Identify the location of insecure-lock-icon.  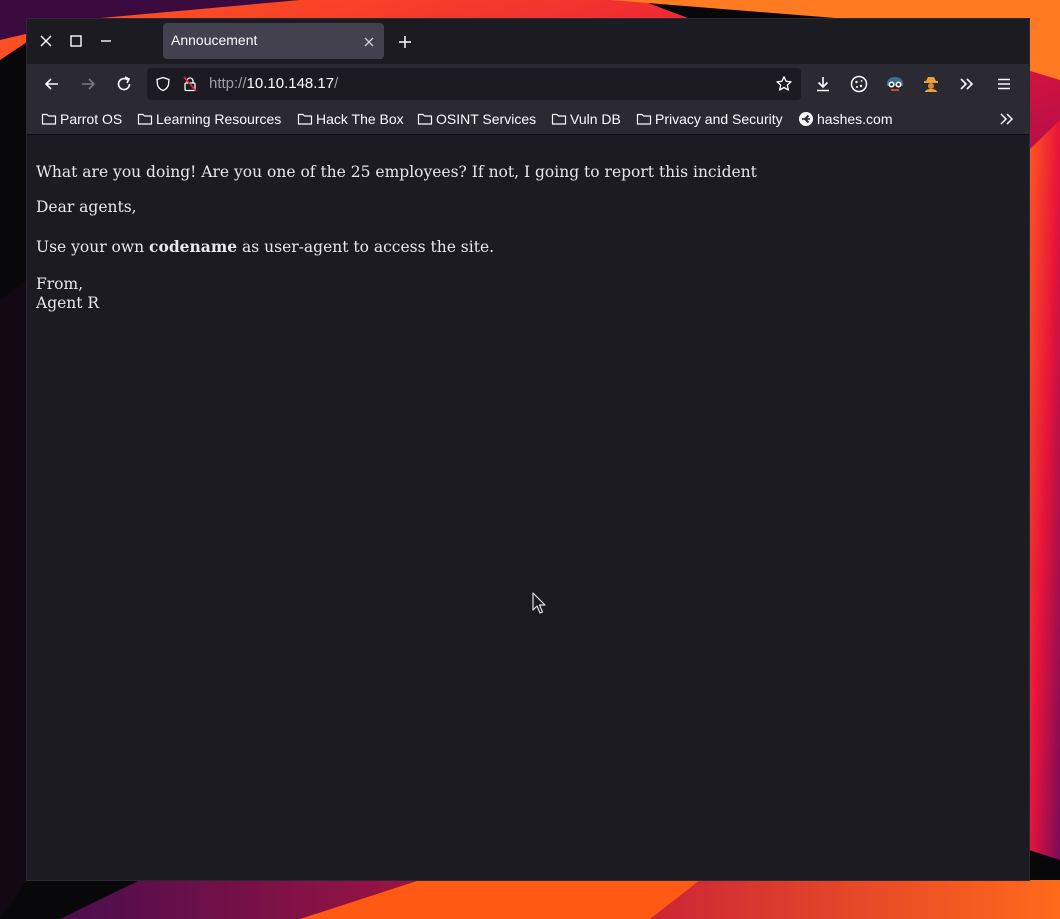
(190, 84).